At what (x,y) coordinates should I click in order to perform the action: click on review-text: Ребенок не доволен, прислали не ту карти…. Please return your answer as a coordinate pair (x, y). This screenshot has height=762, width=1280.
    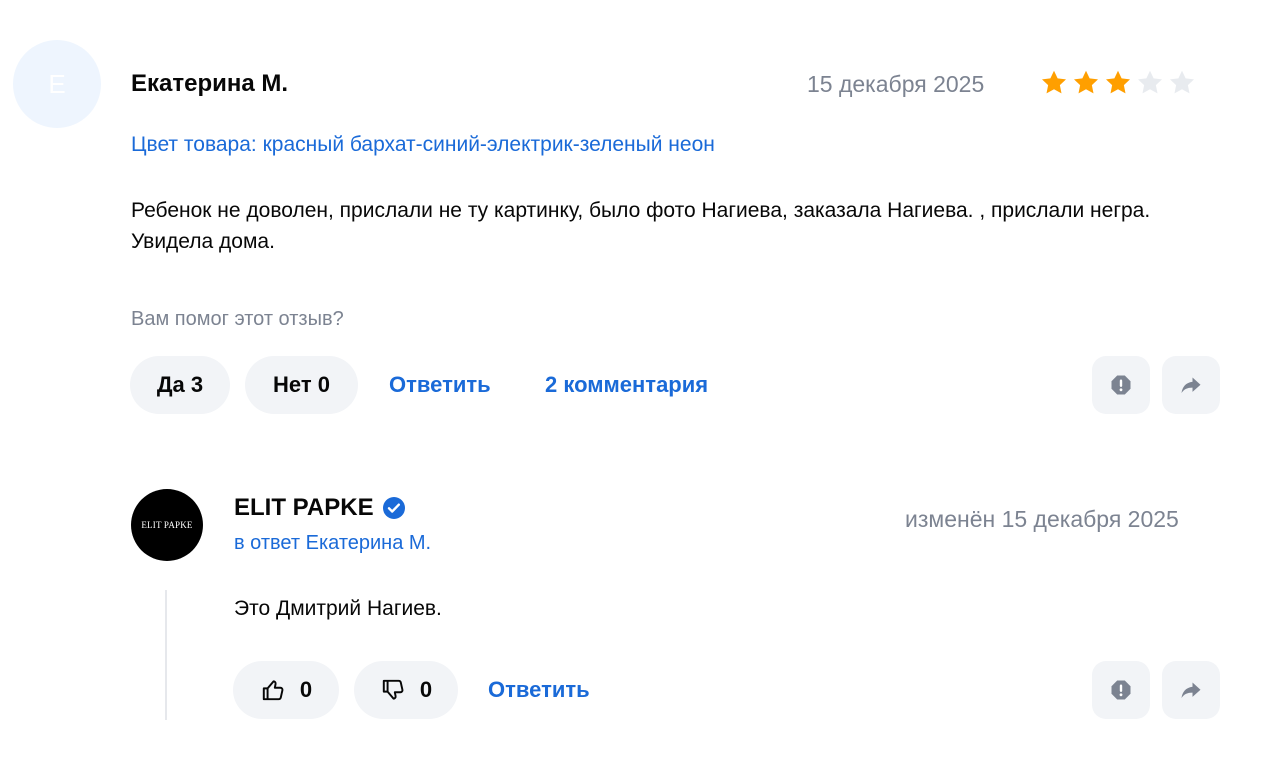
    Looking at the image, I should click on (641, 226).